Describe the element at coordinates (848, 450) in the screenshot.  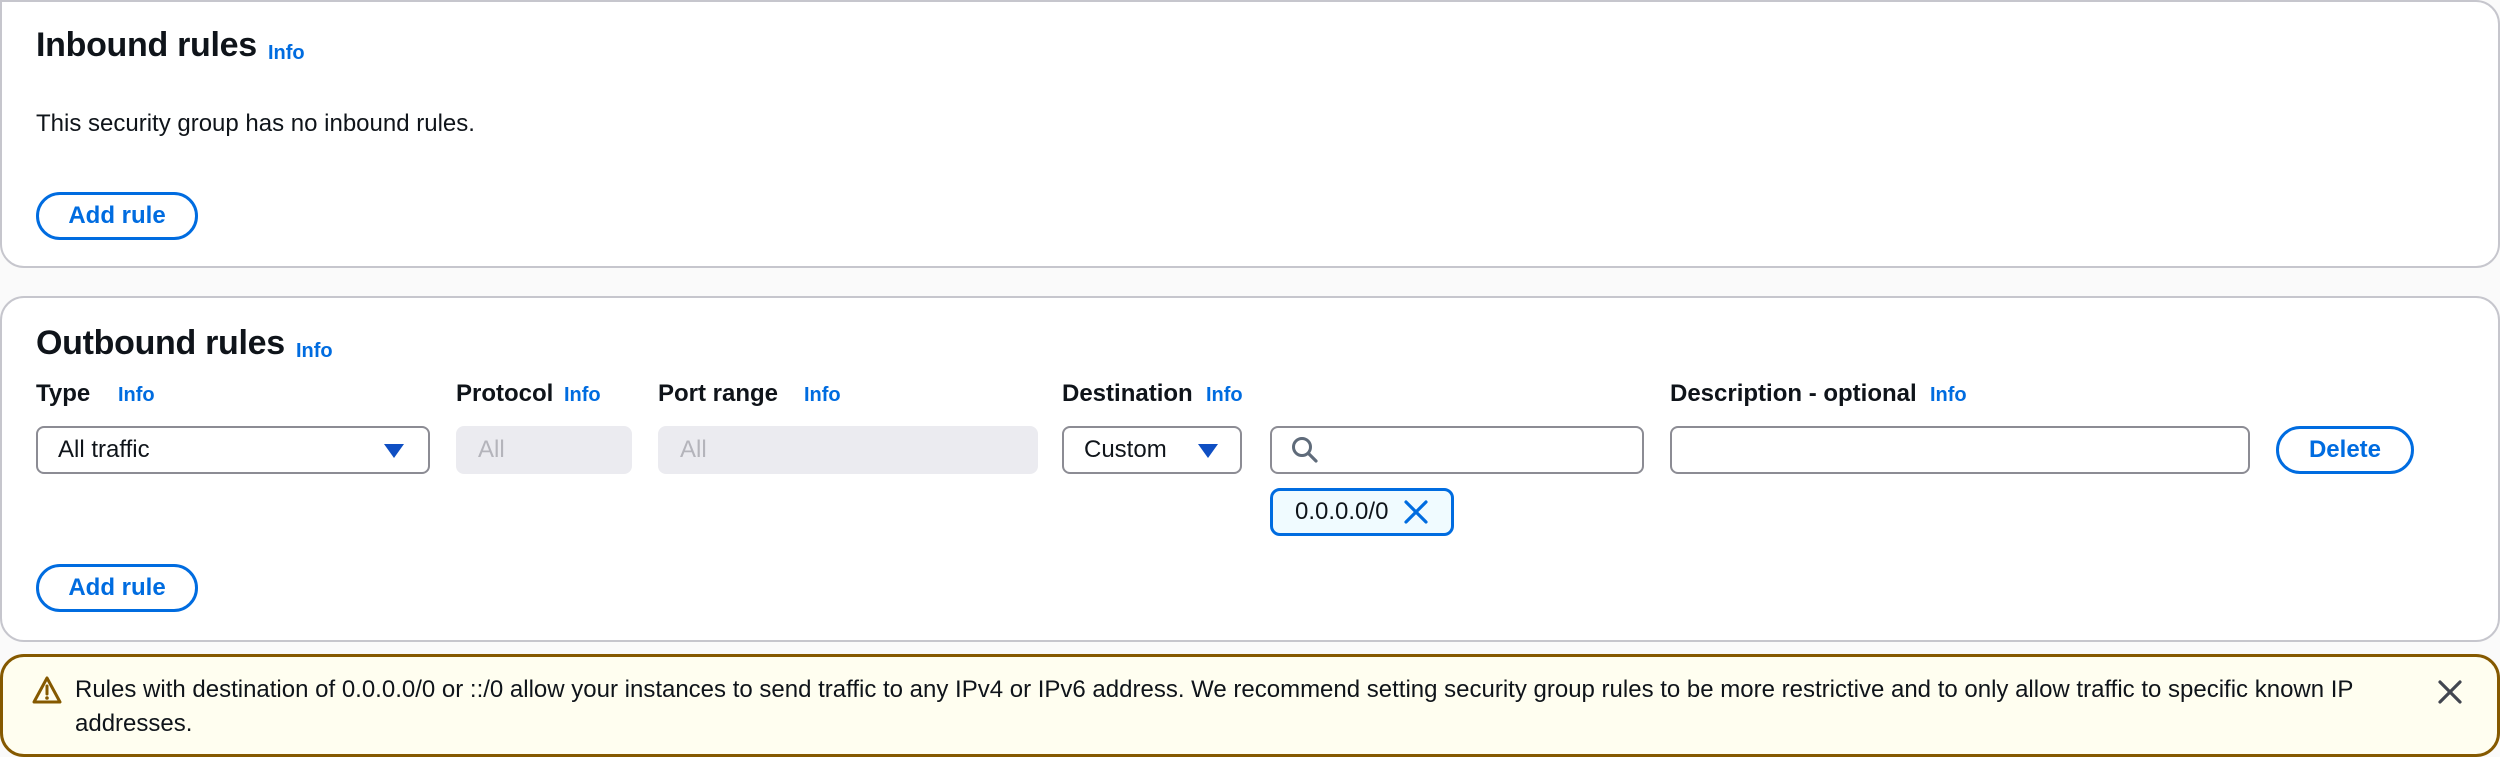
I see `port-range-field: All` at that location.